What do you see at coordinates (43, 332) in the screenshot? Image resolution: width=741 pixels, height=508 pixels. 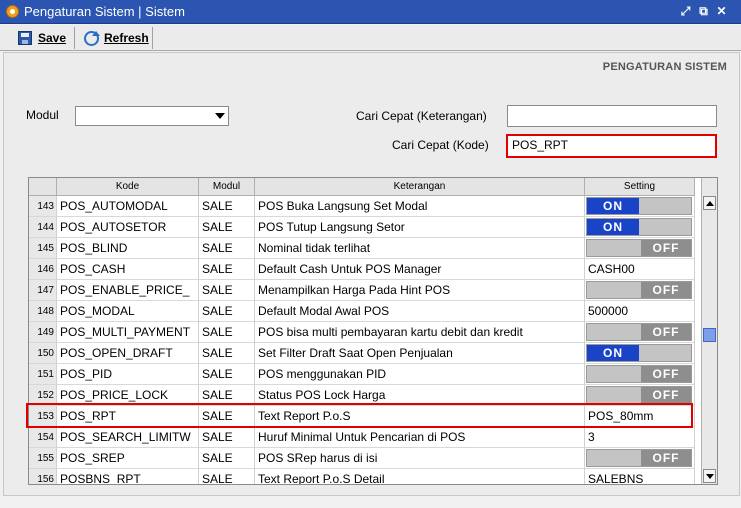 I see `row-number: 149` at bounding box center [43, 332].